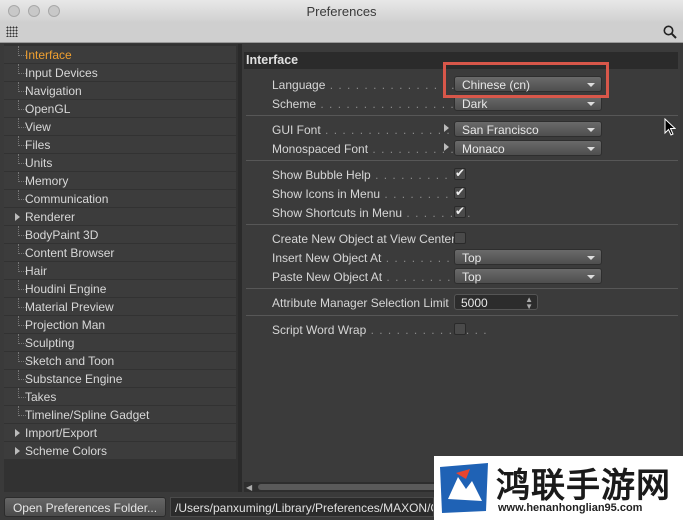  What do you see at coordinates (120, 108) in the screenshot?
I see `sidebar-item-opengl: OpenGL` at bounding box center [120, 108].